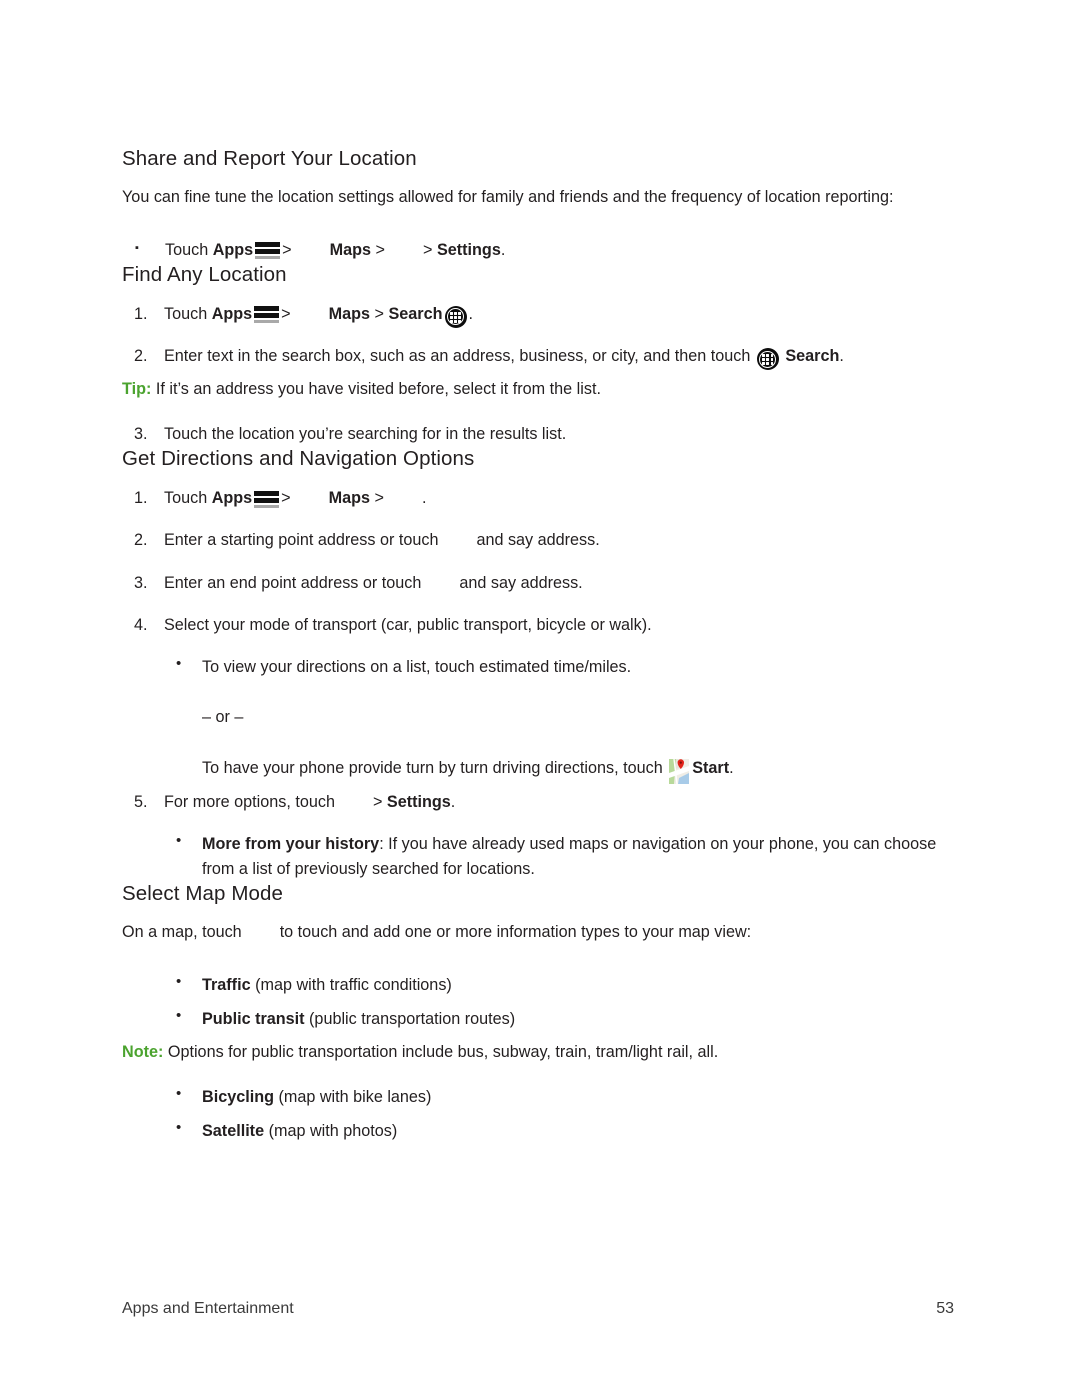 This screenshot has width=1080, height=1397. I want to click on list-item-directions-step-1: 1. Touch Apps > Maps >., so click(532, 498).